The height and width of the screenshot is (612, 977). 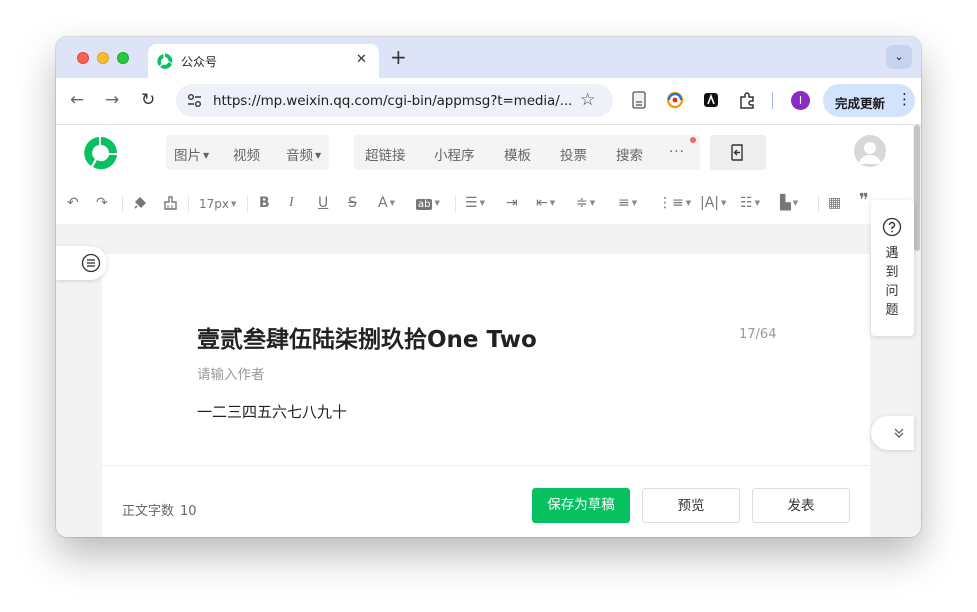 What do you see at coordinates (217, 204) in the screenshot?
I see `font-size-select: 17px ▼` at bounding box center [217, 204].